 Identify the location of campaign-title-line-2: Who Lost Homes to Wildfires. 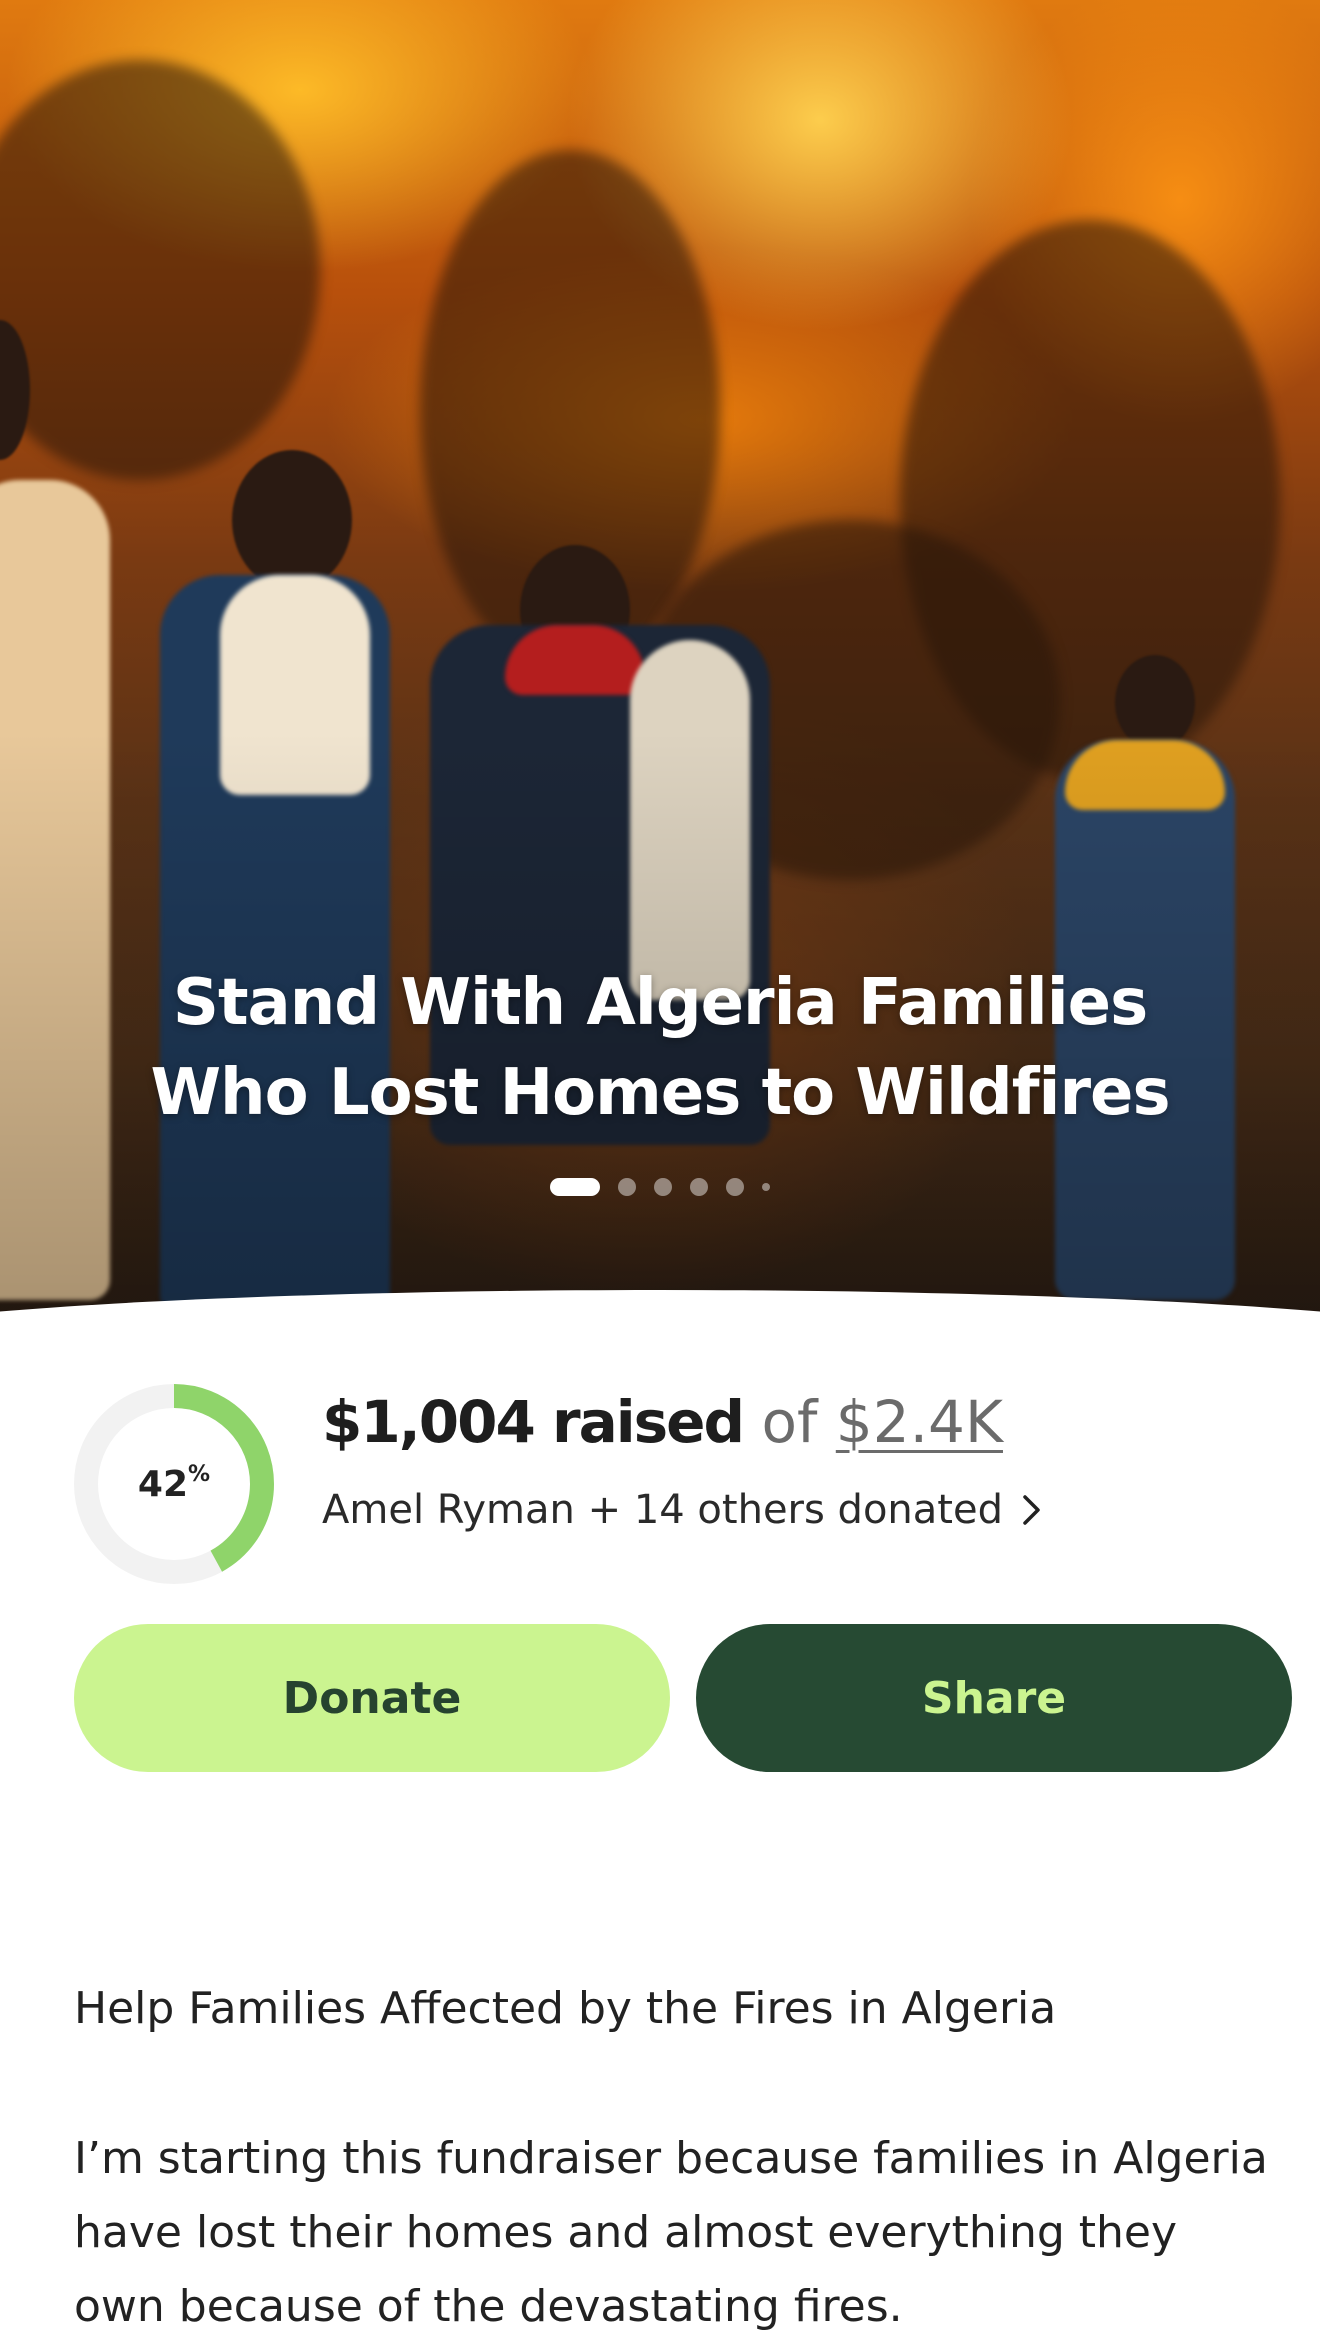
(660, 1093).